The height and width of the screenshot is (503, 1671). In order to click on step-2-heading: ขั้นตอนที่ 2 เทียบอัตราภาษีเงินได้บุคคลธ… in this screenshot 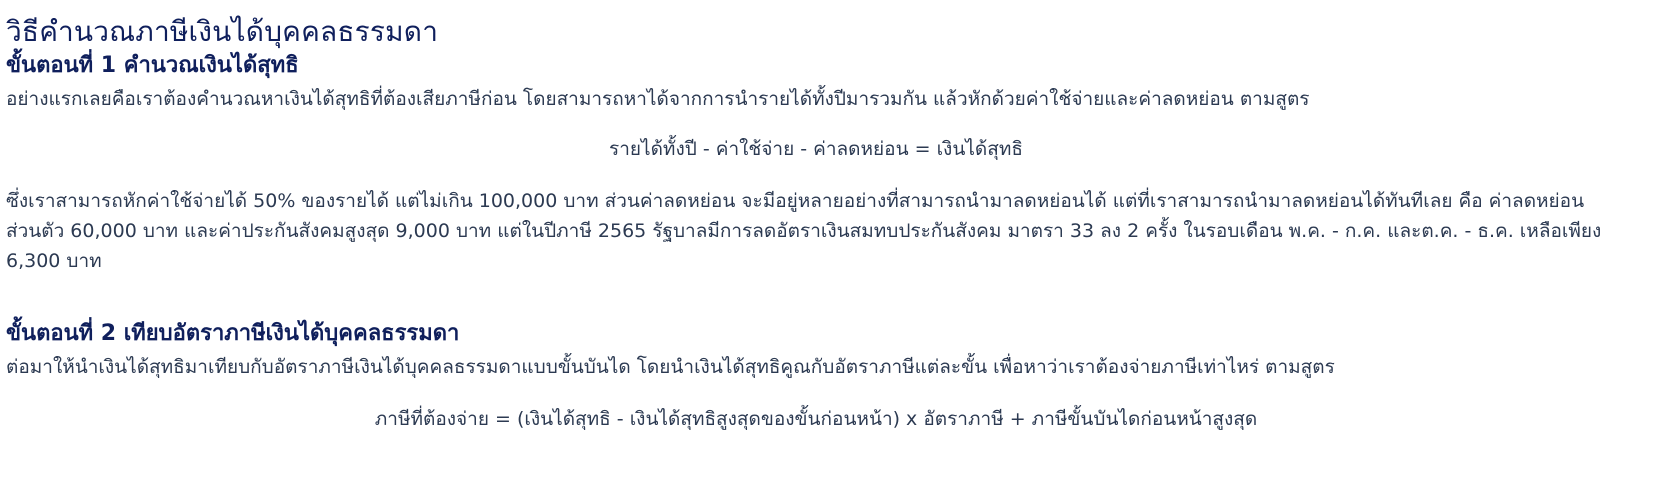, I will do `click(233, 333)`.